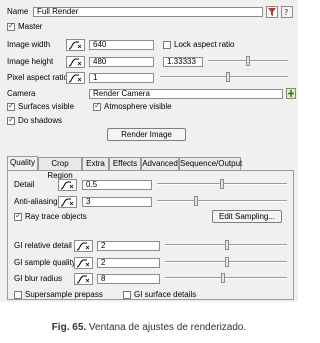  I want to click on tab-crop-region: Crop Region, so click(60, 168).